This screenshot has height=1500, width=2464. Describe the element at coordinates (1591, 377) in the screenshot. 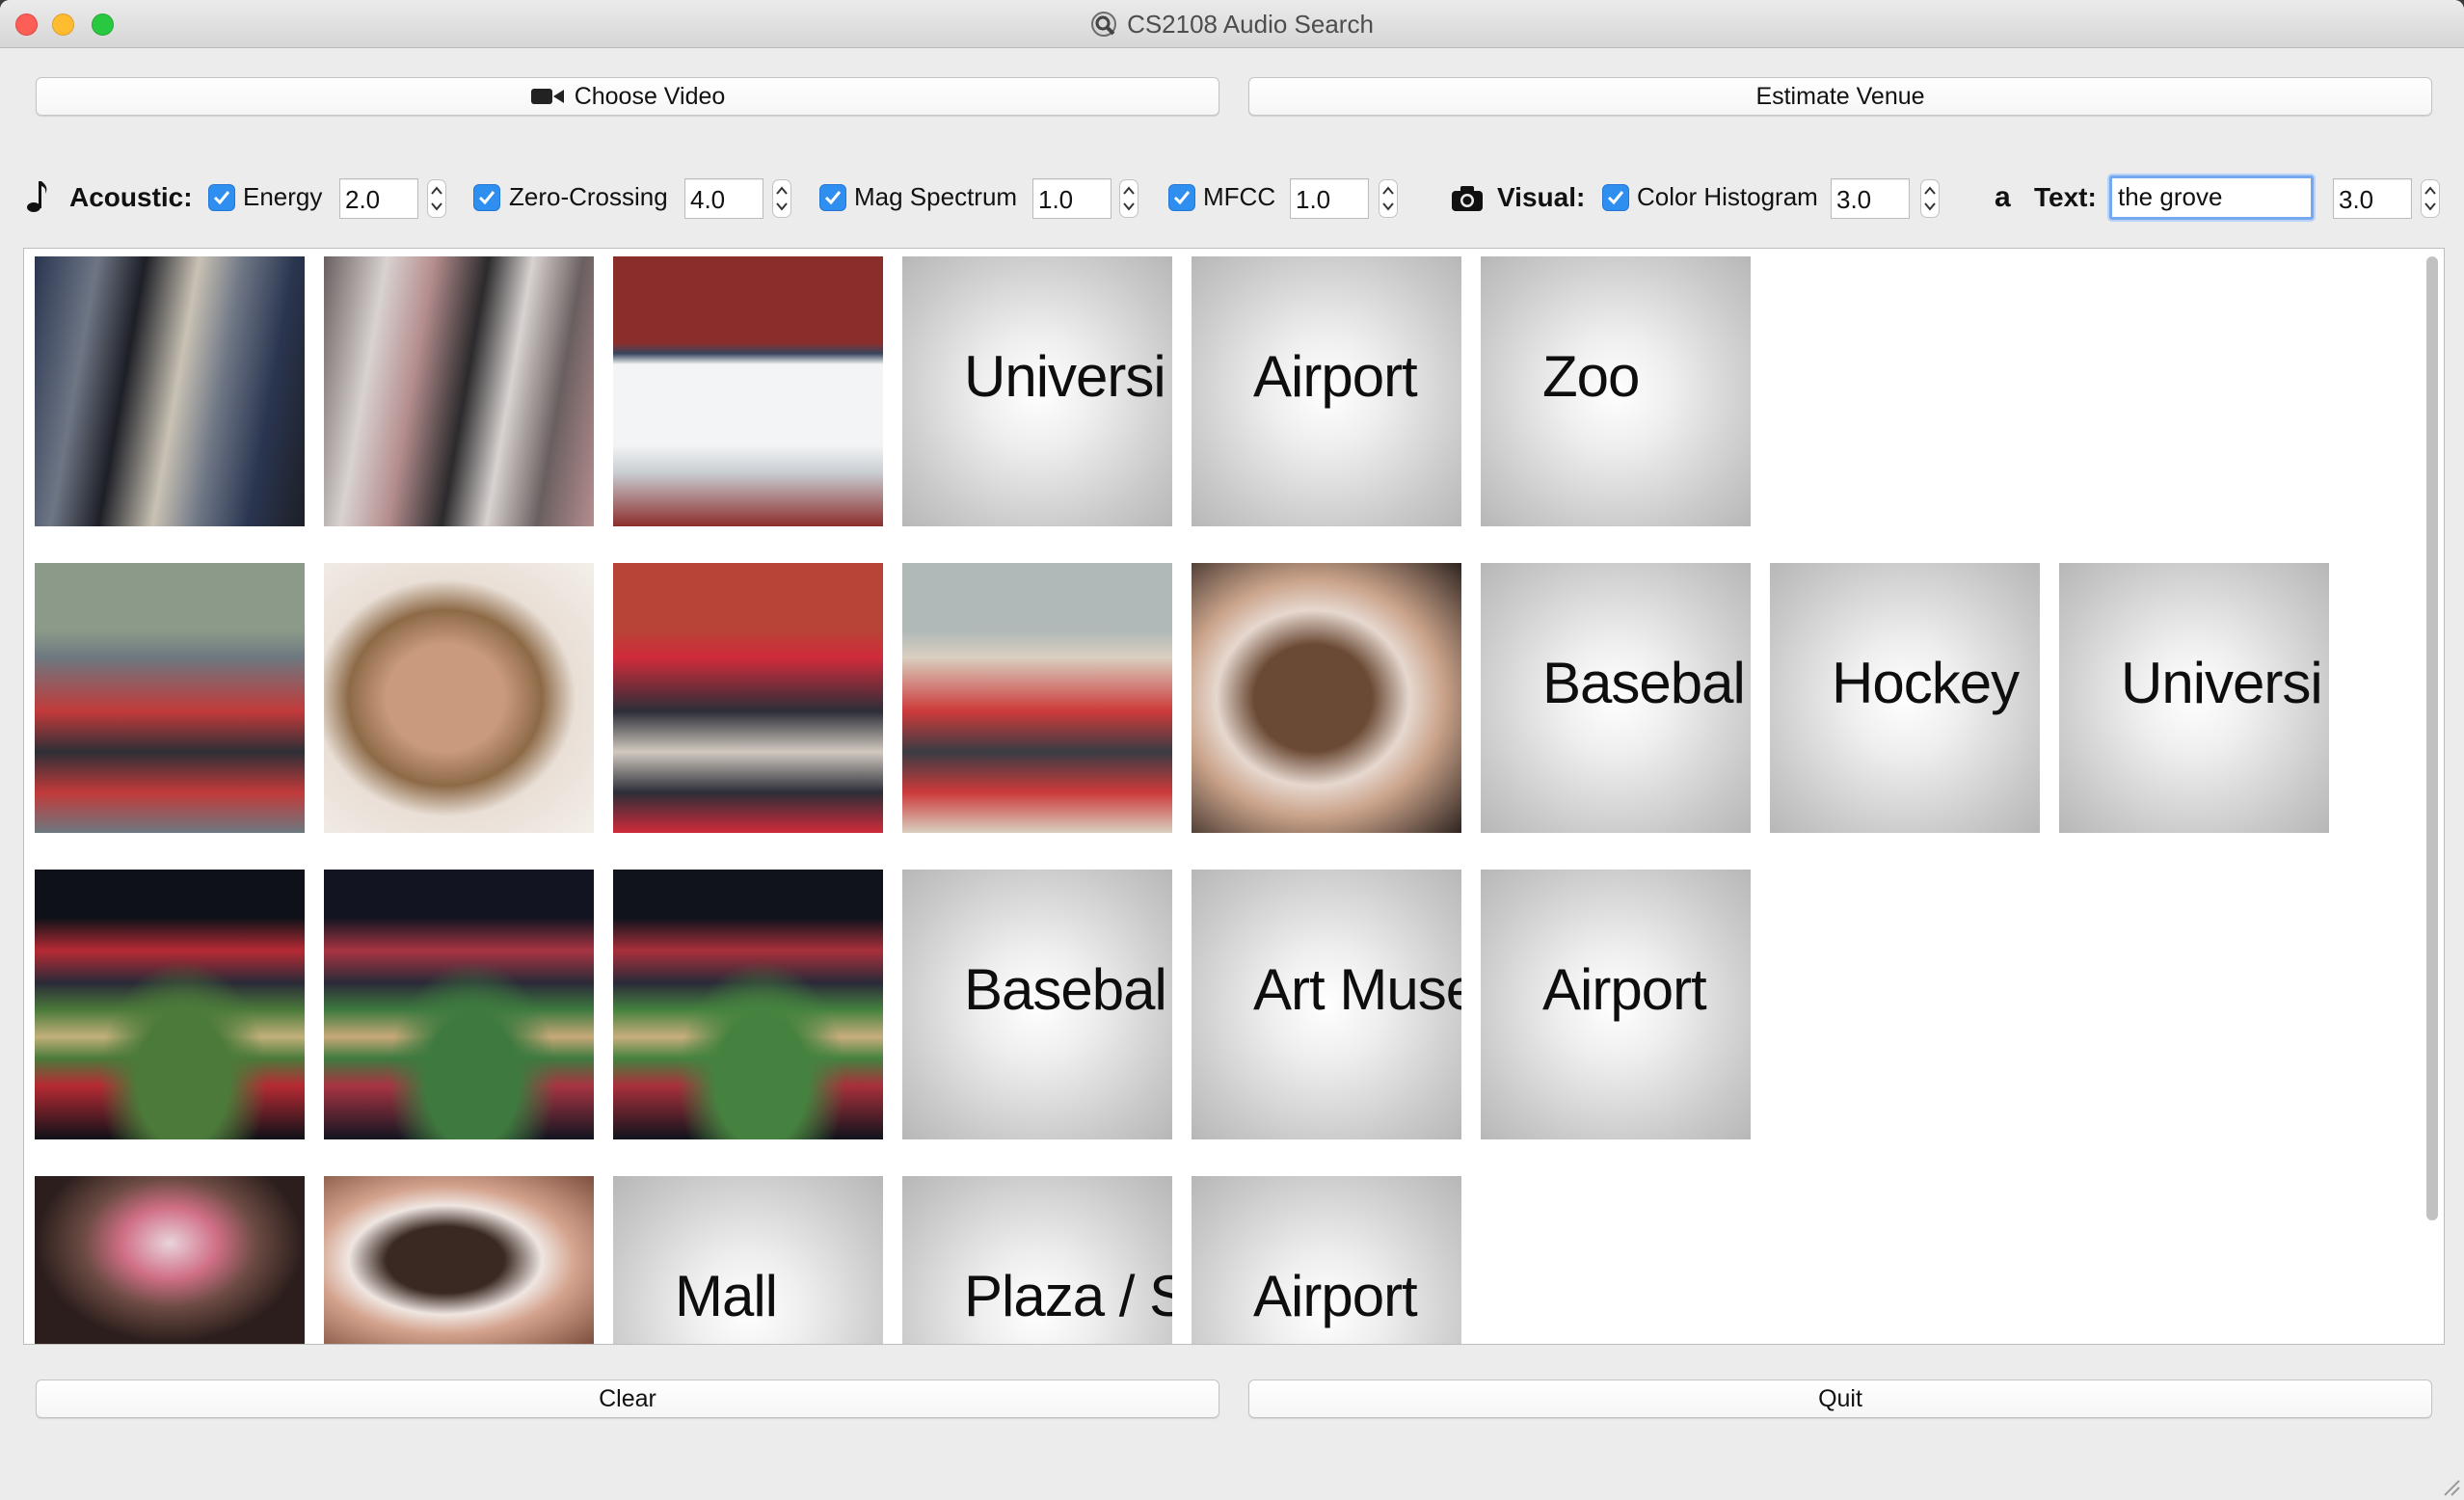

I see `venue-label-text: Zoo` at that location.